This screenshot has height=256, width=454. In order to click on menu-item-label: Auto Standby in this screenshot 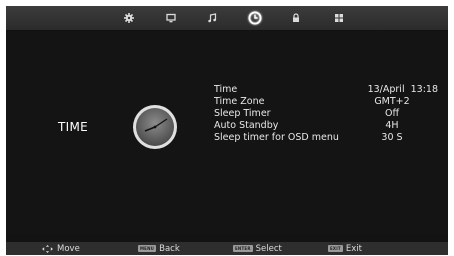, I will do `click(246, 125)`.